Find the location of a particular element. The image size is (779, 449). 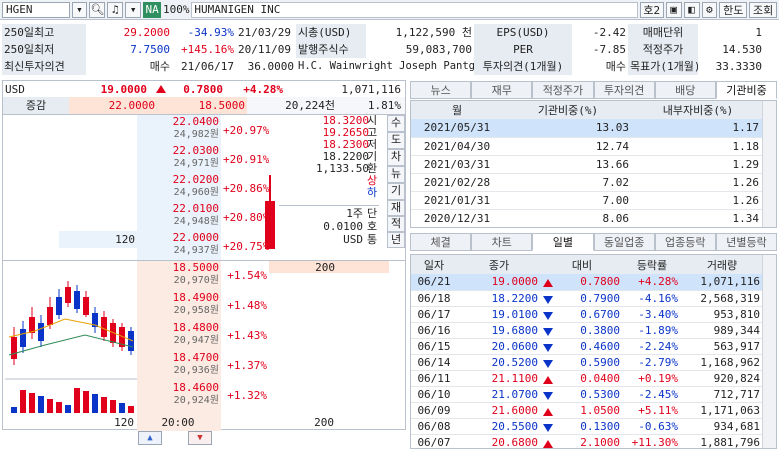

ask-percent: +20.97% is located at coordinates (246, 130).